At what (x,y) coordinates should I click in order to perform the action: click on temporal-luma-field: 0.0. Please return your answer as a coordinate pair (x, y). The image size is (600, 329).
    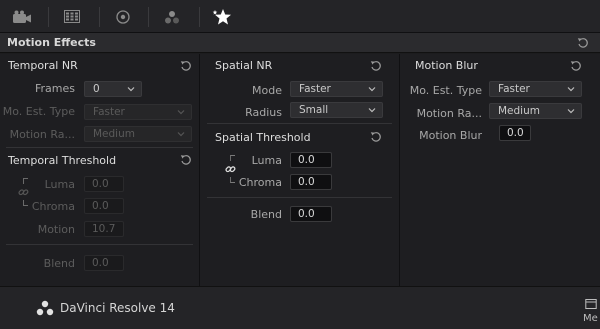
    Looking at the image, I should click on (104, 184).